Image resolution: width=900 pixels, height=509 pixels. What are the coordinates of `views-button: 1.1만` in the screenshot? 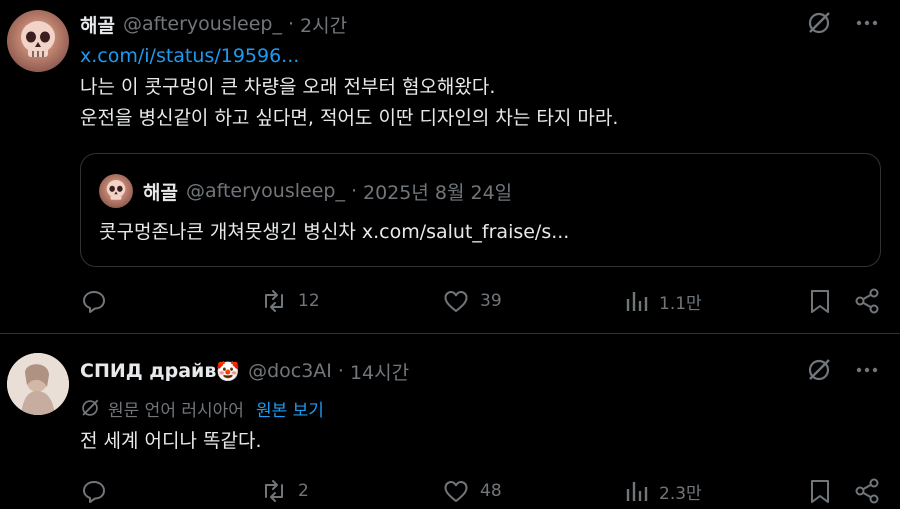 It's located at (663, 301).